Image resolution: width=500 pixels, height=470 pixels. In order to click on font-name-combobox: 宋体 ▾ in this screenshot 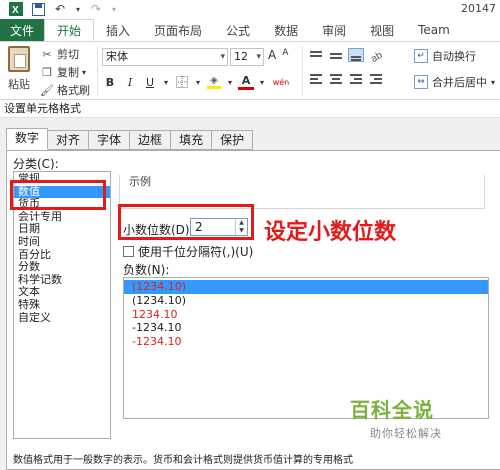, I will do `click(165, 57)`.